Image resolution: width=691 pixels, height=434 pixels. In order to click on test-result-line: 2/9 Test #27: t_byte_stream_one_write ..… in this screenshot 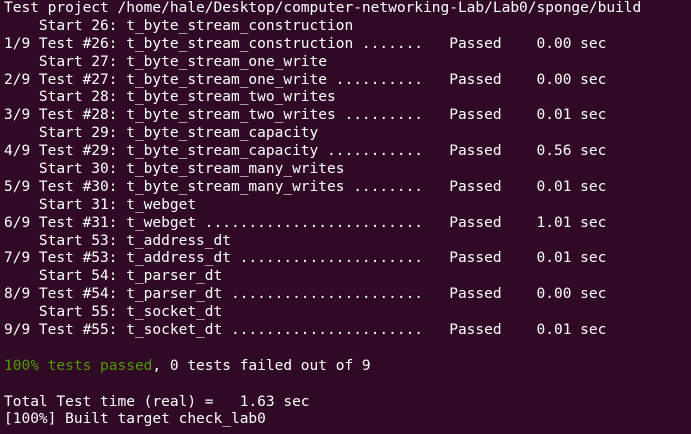, I will do `click(305, 79)`.